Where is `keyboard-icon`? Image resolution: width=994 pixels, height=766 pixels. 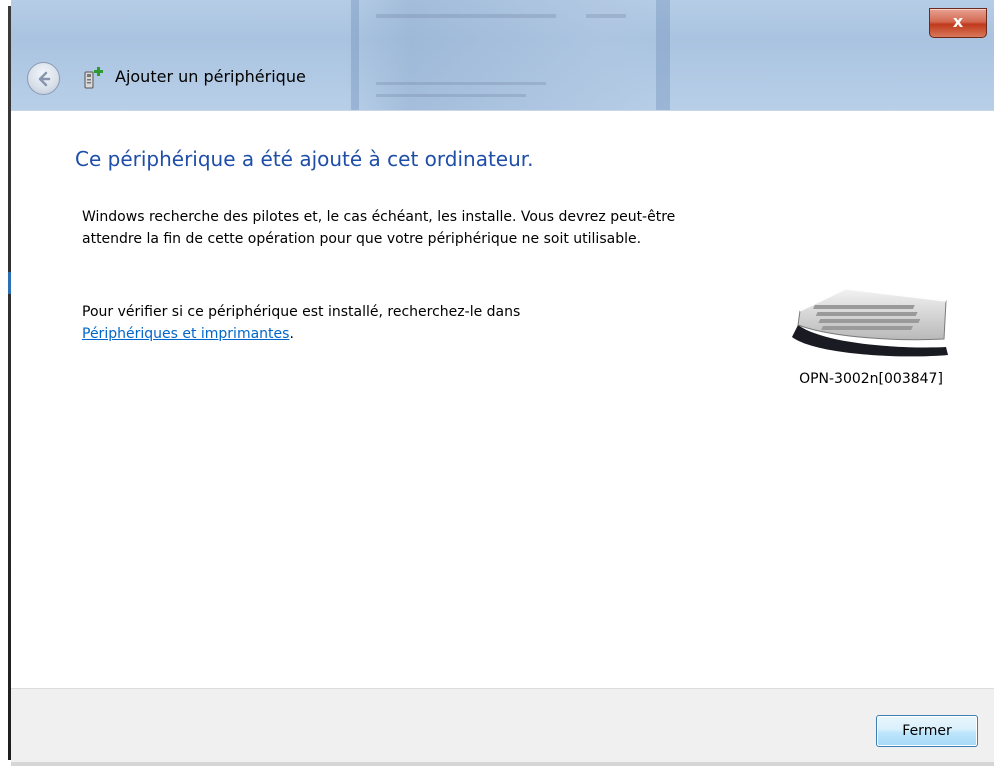 keyboard-icon is located at coordinates (870, 322).